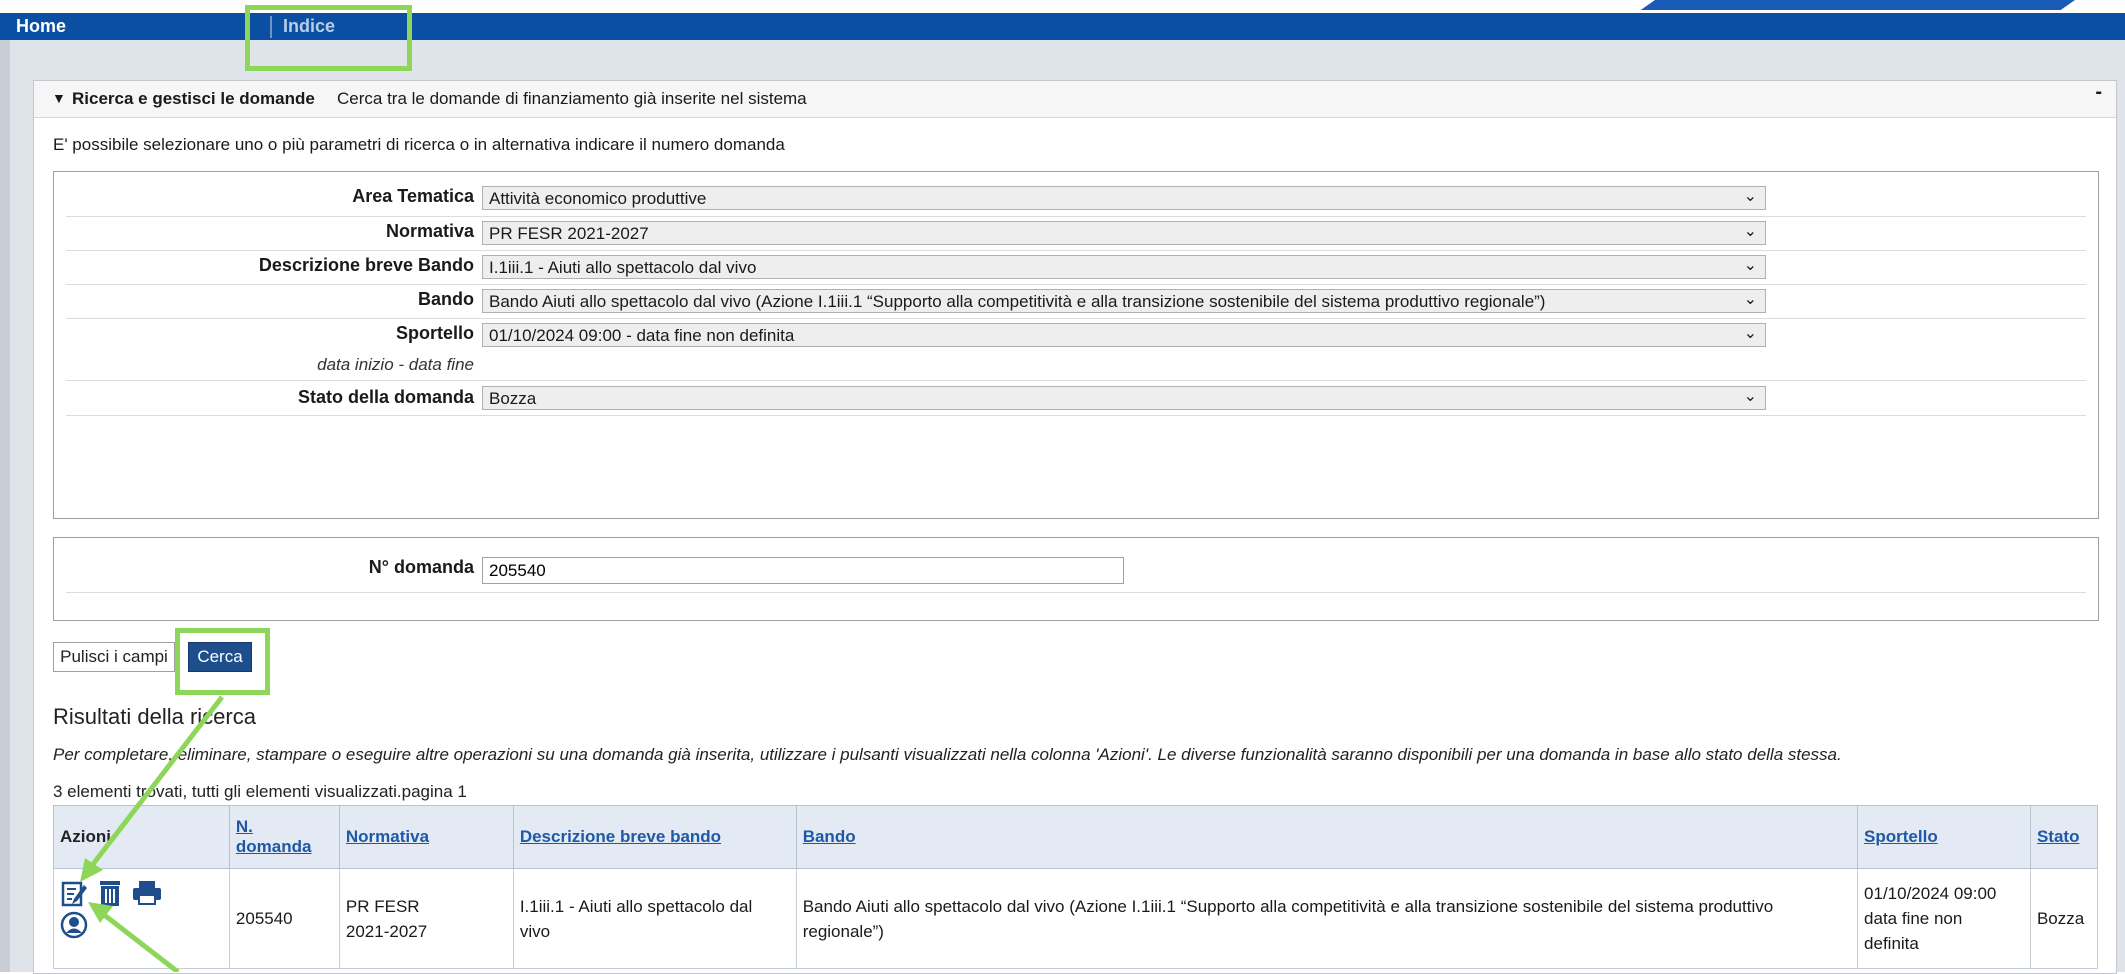 This screenshot has height=974, width=2125. I want to click on header-n-domanda-line2: domanda, so click(273, 846).